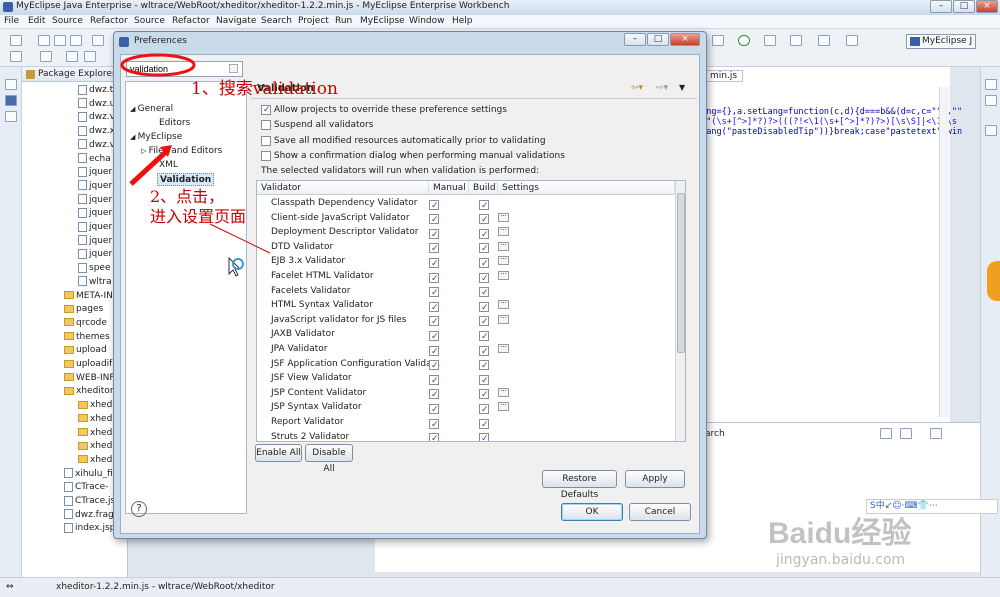 This screenshot has width=1000, height=597. What do you see at coordinates (264, 89) in the screenshot?
I see `annotation-step-1: 1、搜索validation` at bounding box center [264, 89].